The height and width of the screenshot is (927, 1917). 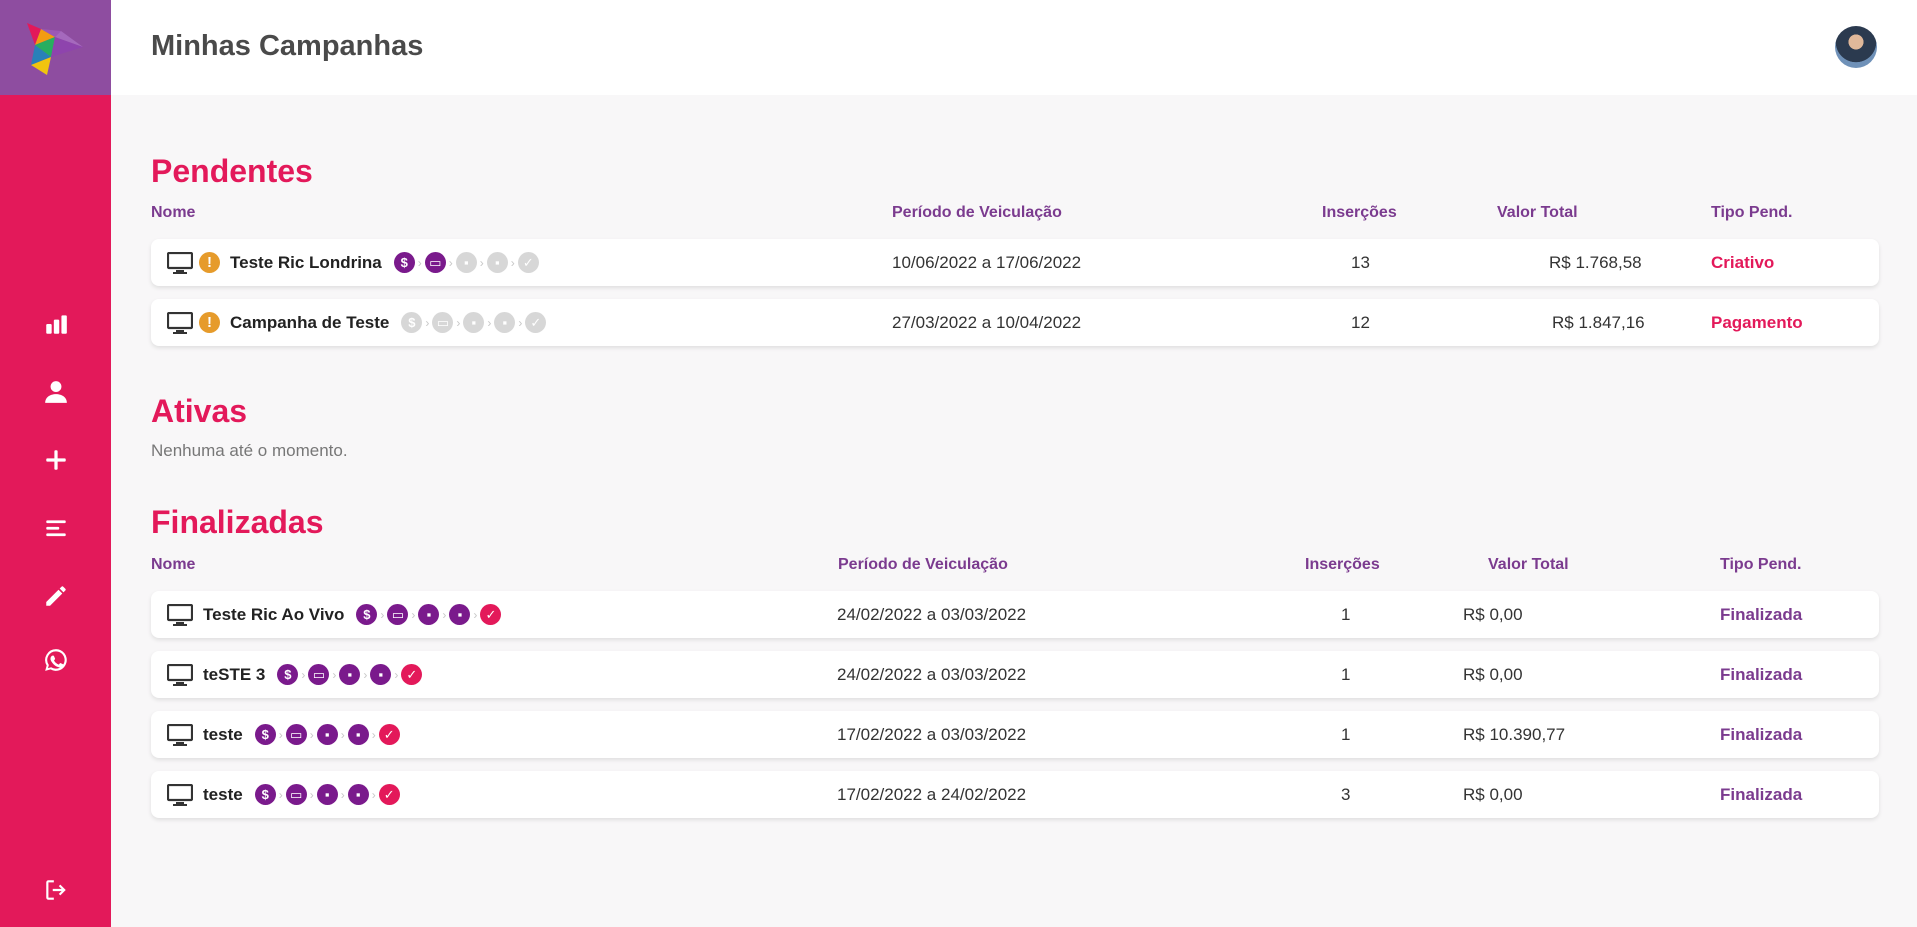 I want to click on section-title-pendentes: Pendentes, so click(x=232, y=171).